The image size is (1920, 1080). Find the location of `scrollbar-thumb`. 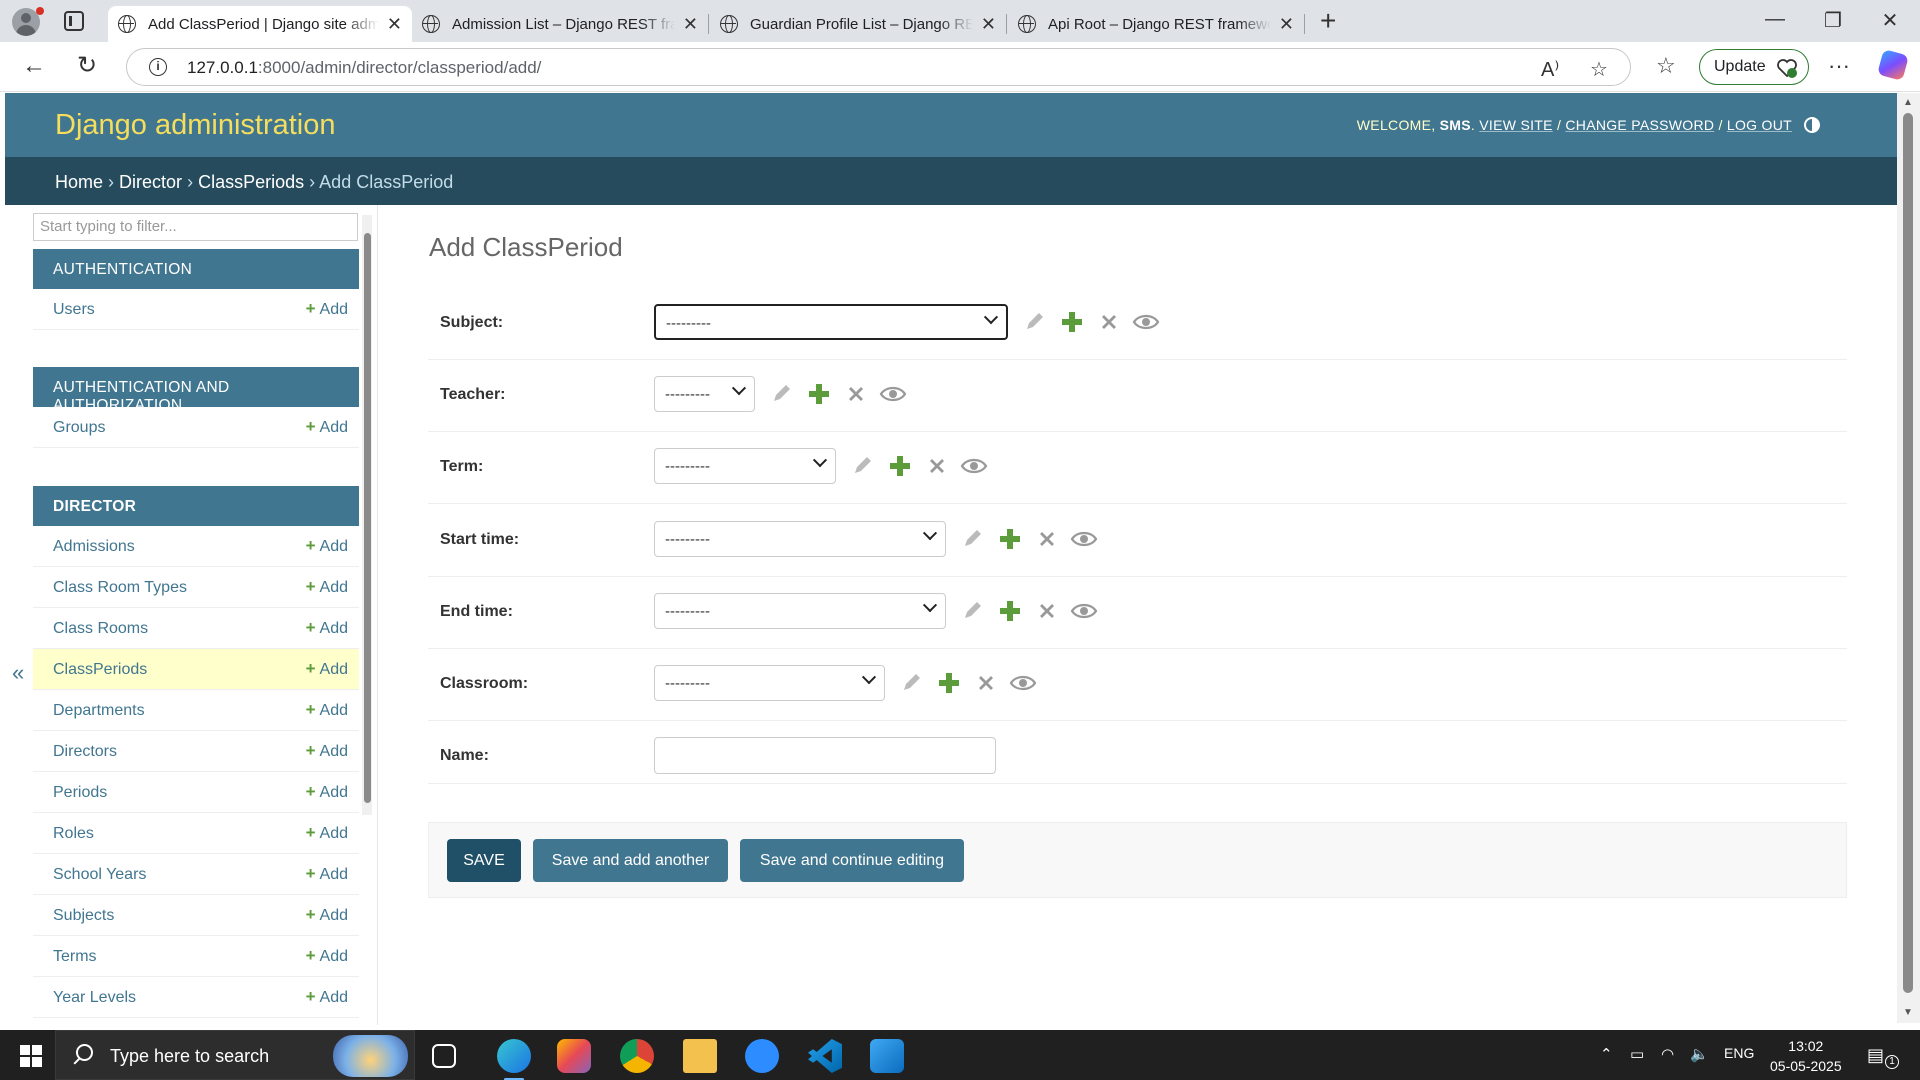

scrollbar-thumb is located at coordinates (1908, 553).